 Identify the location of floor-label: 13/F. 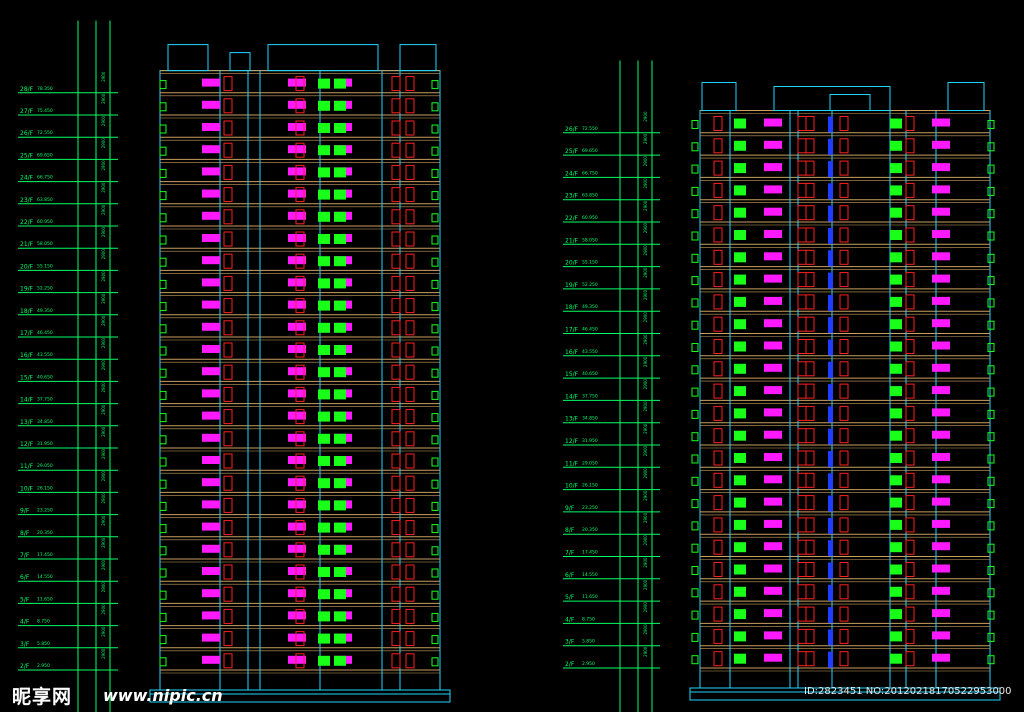
(572, 419).